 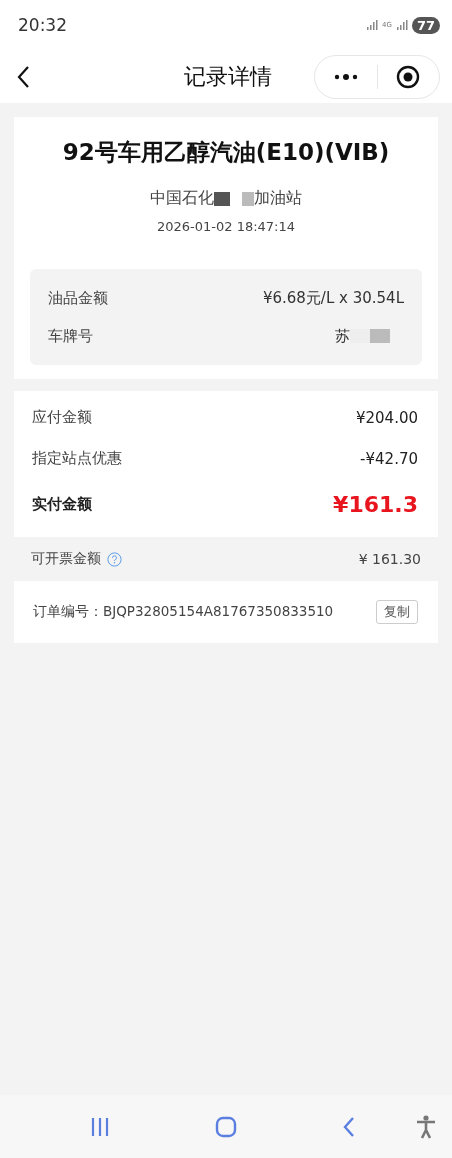 What do you see at coordinates (42, 25) in the screenshot?
I see `clock-time: 20:32` at bounding box center [42, 25].